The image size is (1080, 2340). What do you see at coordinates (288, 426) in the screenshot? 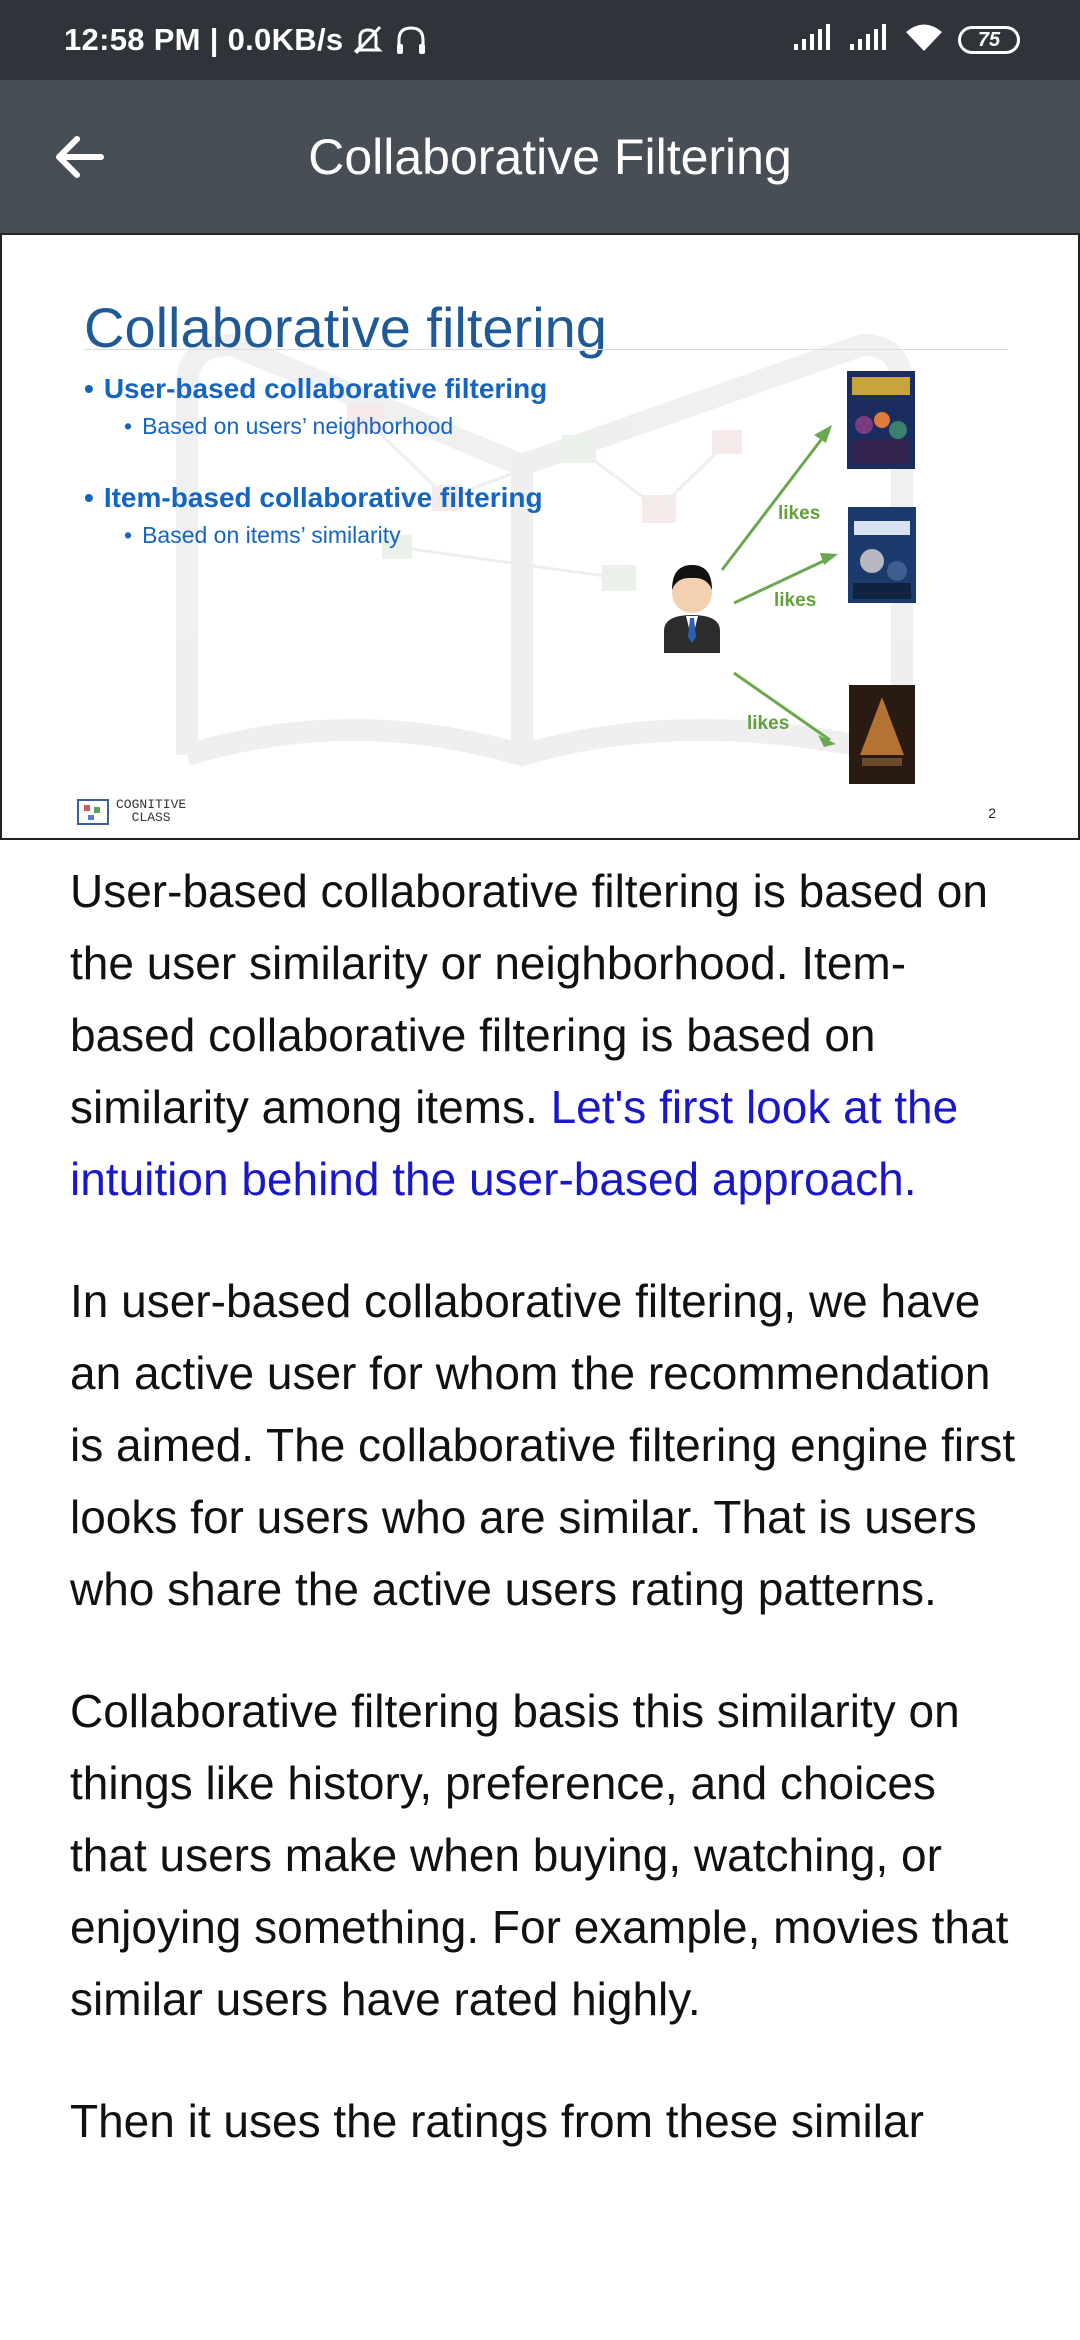
I see `slide-bullet-sub: Based on users’ neighborhood` at bounding box center [288, 426].